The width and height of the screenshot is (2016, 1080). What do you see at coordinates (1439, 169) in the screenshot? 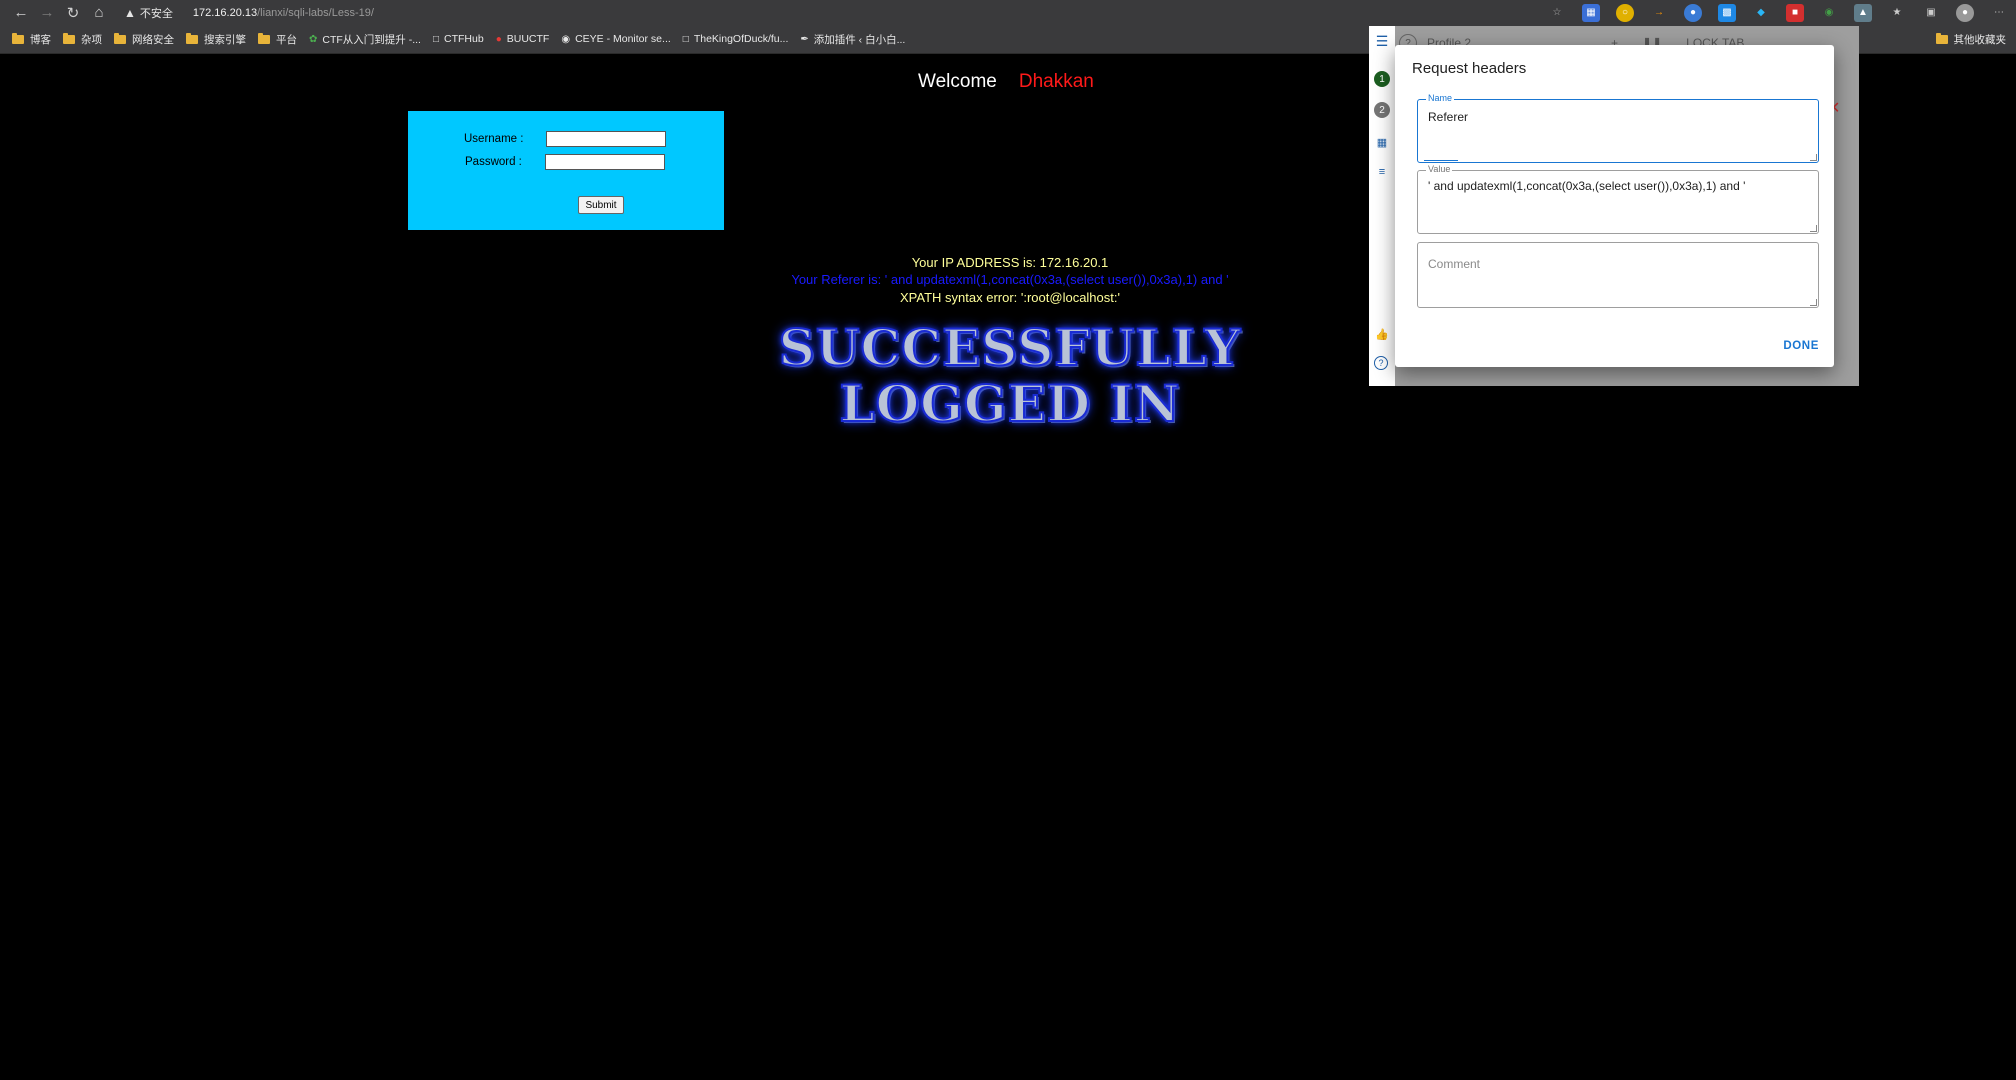
I see `value-legend: Value` at bounding box center [1439, 169].